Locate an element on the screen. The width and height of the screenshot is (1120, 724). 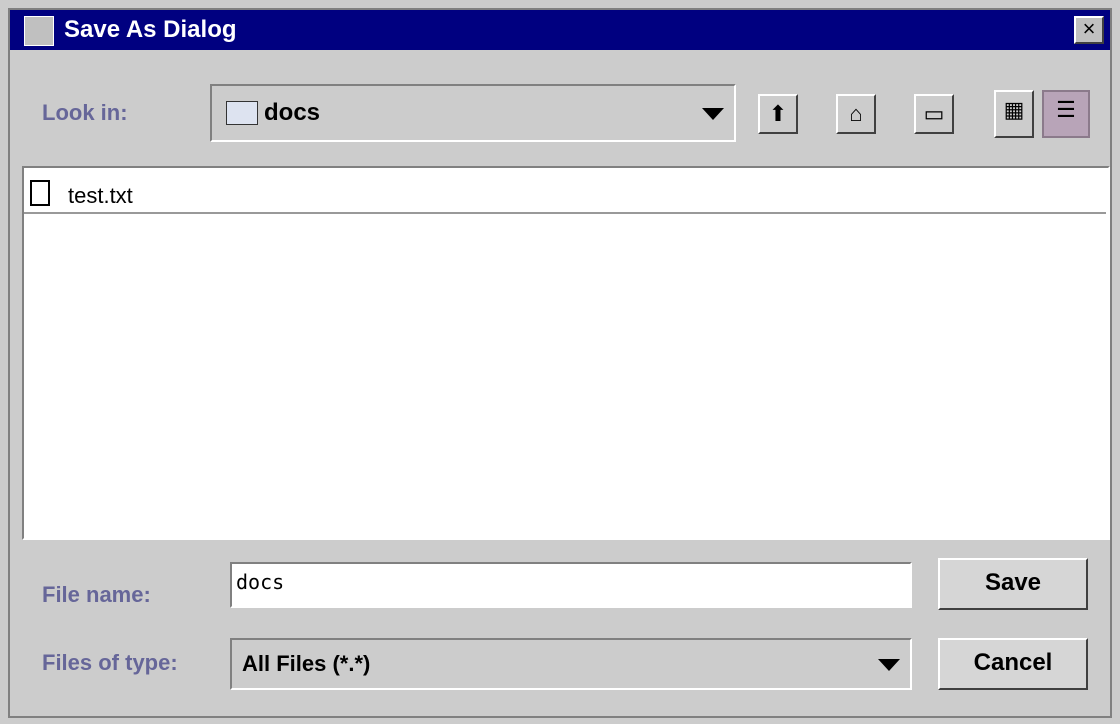
new-folder-icon: ▭ is located at coordinates (934, 113).